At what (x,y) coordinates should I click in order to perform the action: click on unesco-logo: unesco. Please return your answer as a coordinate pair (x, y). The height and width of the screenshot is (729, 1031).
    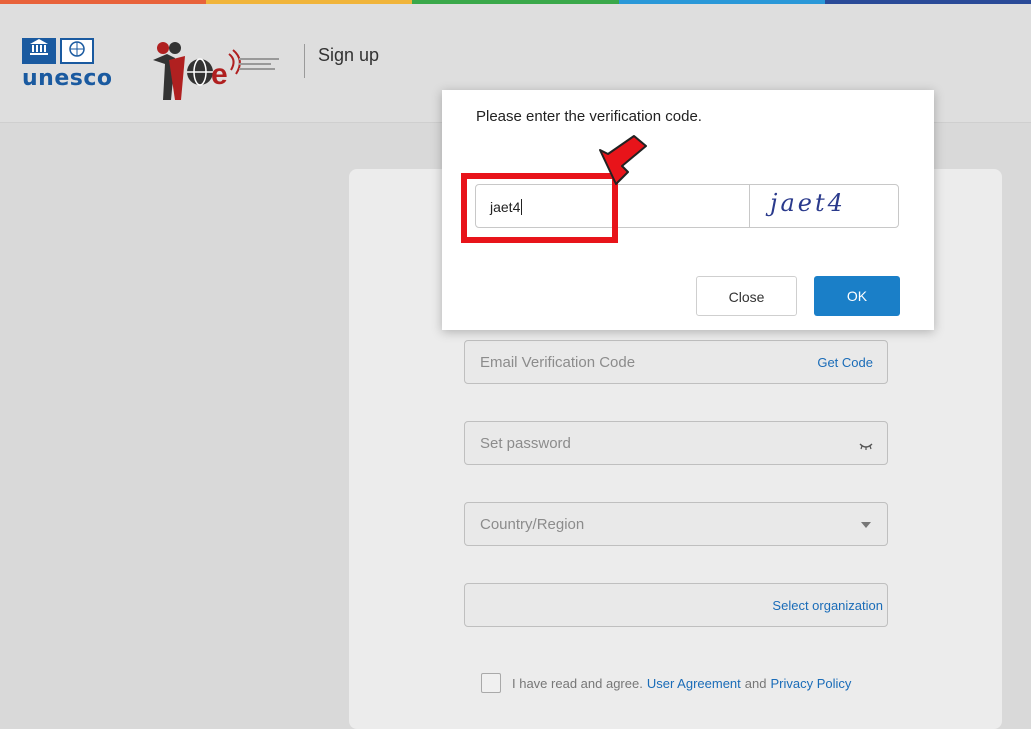
    Looking at the image, I should click on (67, 64).